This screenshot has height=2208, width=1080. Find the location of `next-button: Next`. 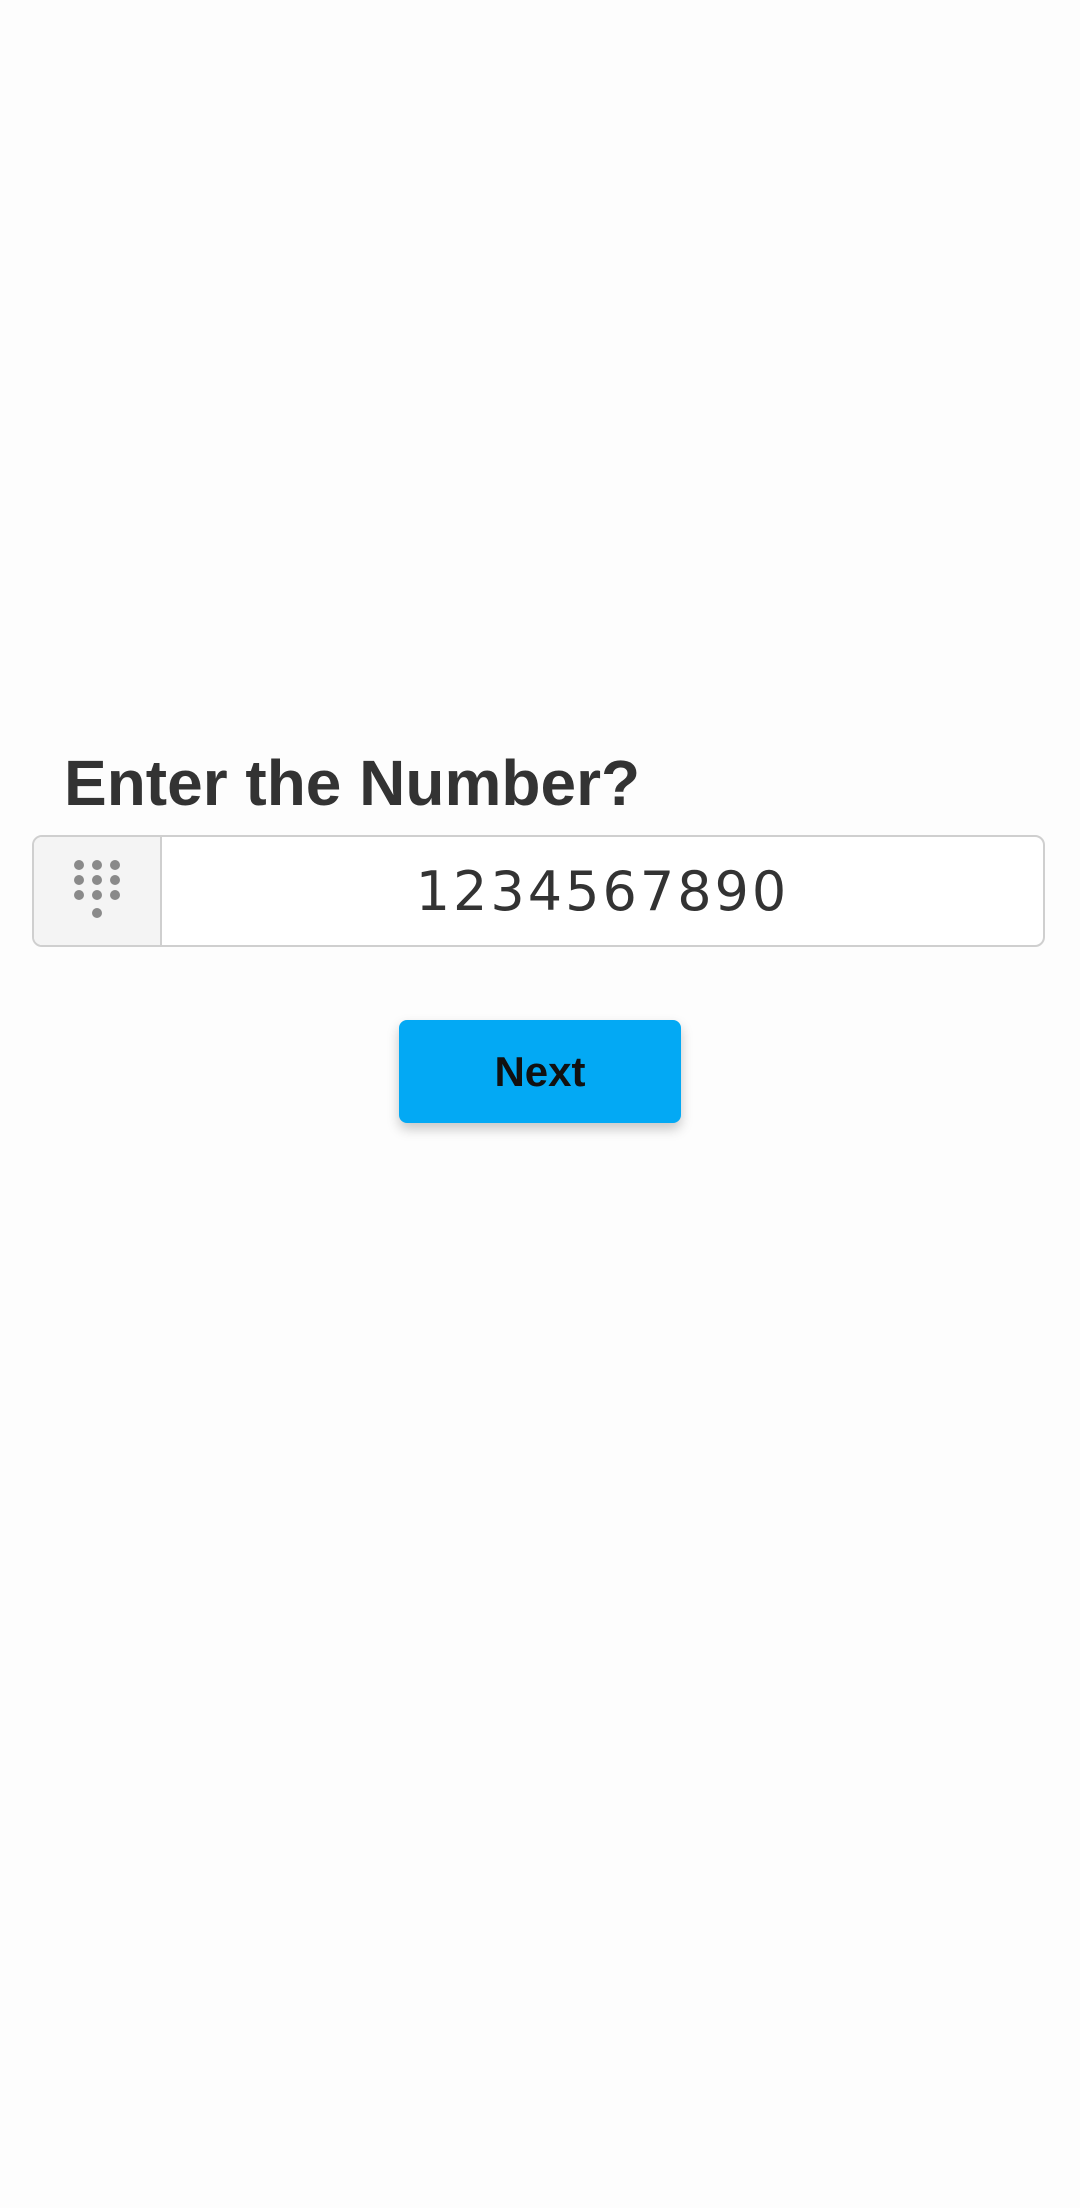

next-button: Next is located at coordinates (540, 1071).